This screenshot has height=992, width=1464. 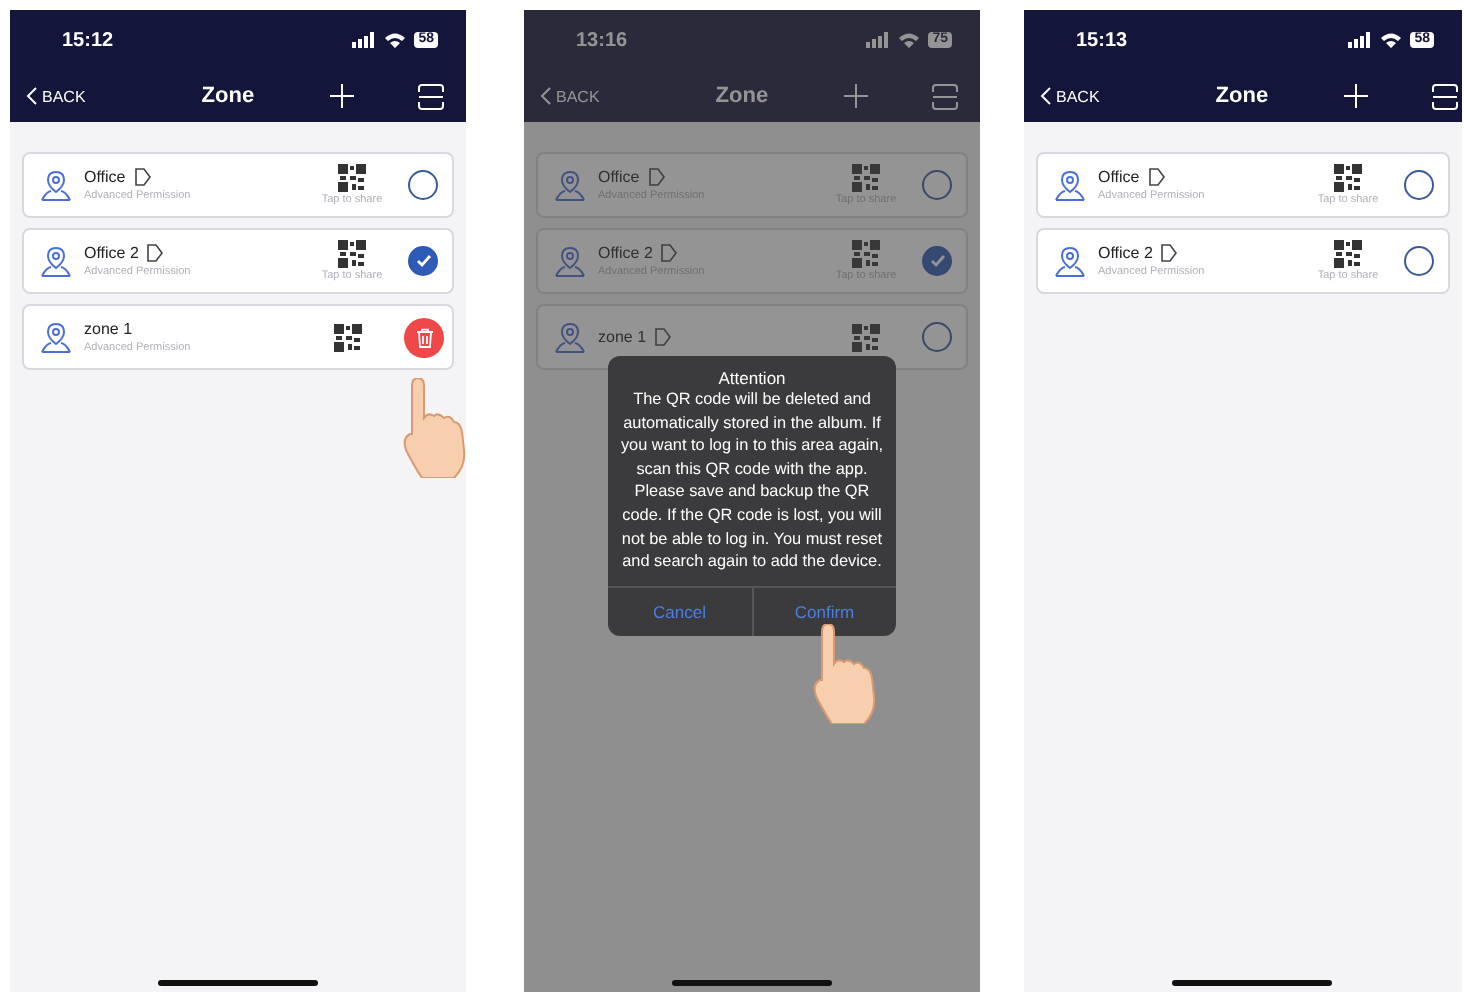 I want to click on trash-icon, so click(x=424, y=337).